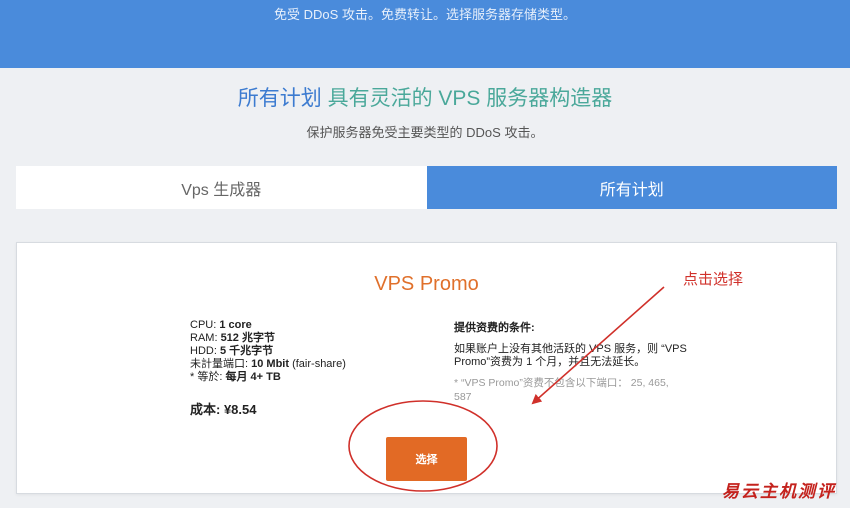  I want to click on annotation-arrow, so click(598, 345).